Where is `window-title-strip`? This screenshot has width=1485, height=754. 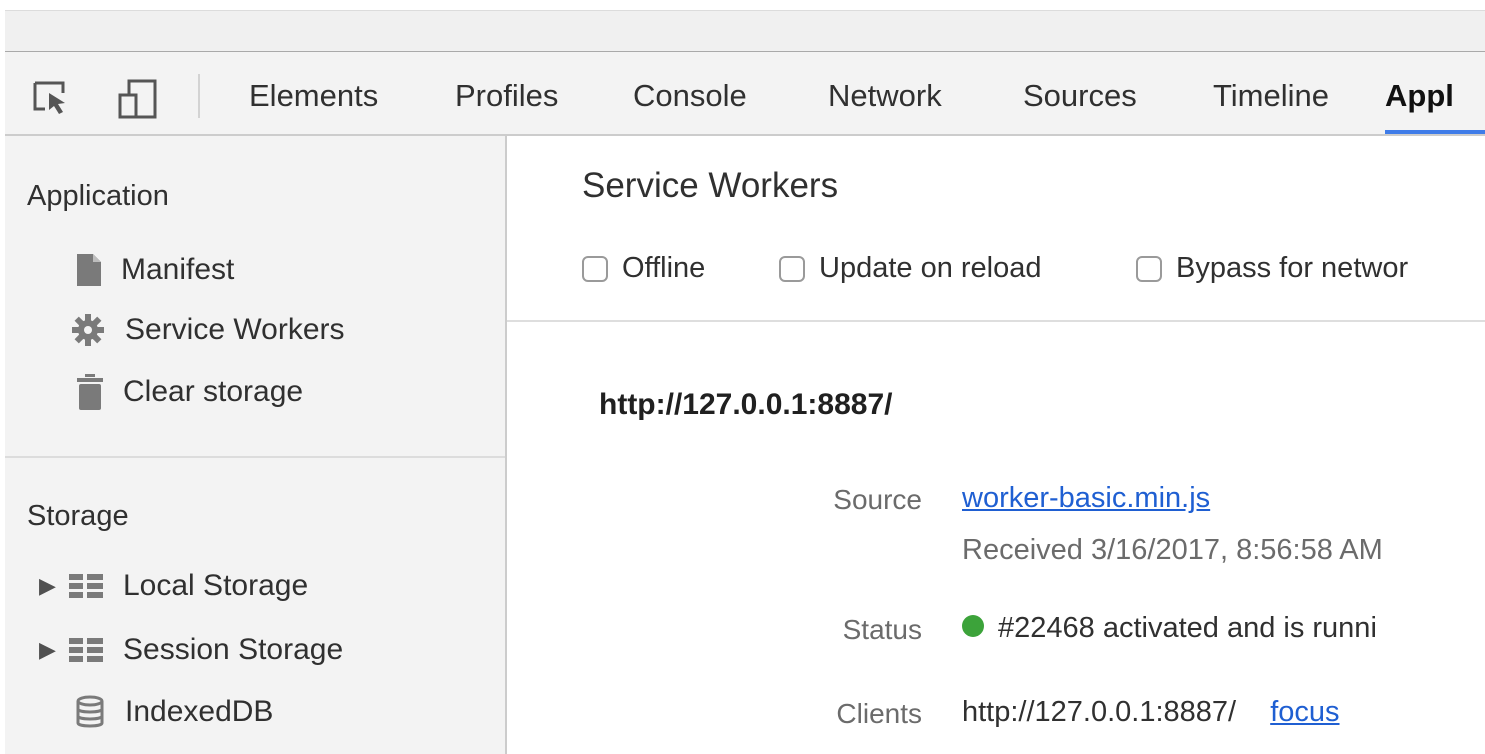
window-title-strip is located at coordinates (745, 31).